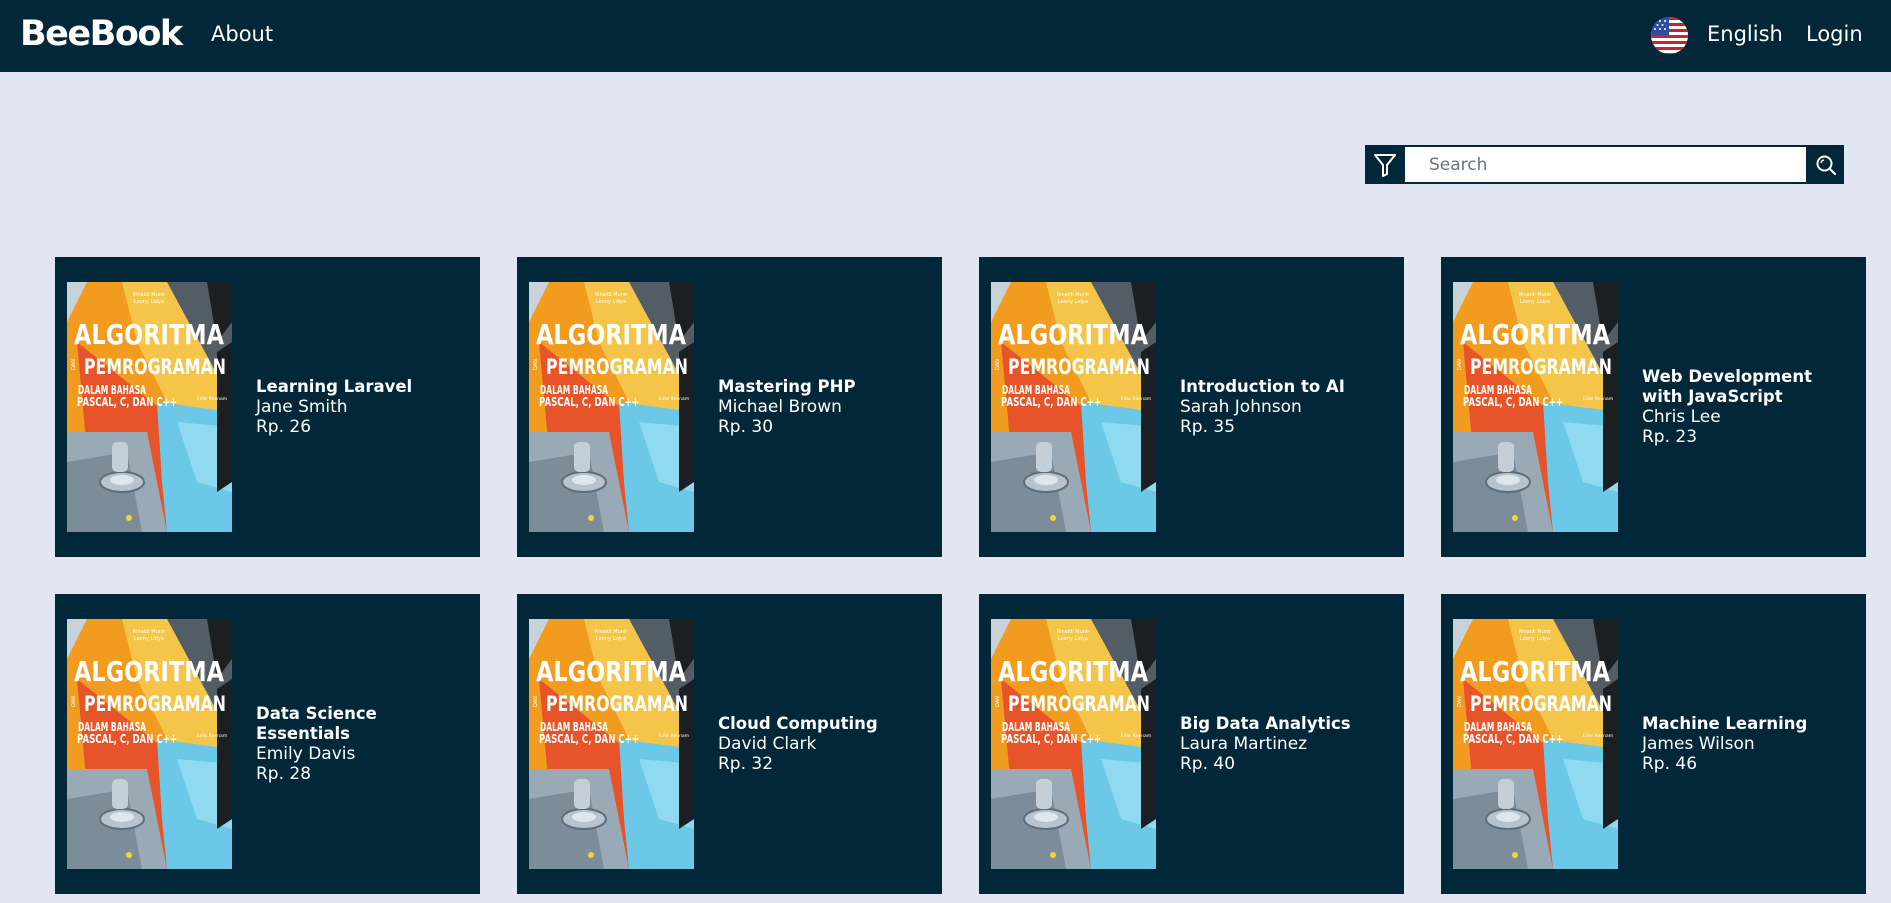 The height and width of the screenshot is (903, 1891). I want to click on book-info: Learning Laravel Jane Smith Rp. 26, so click(359, 407).